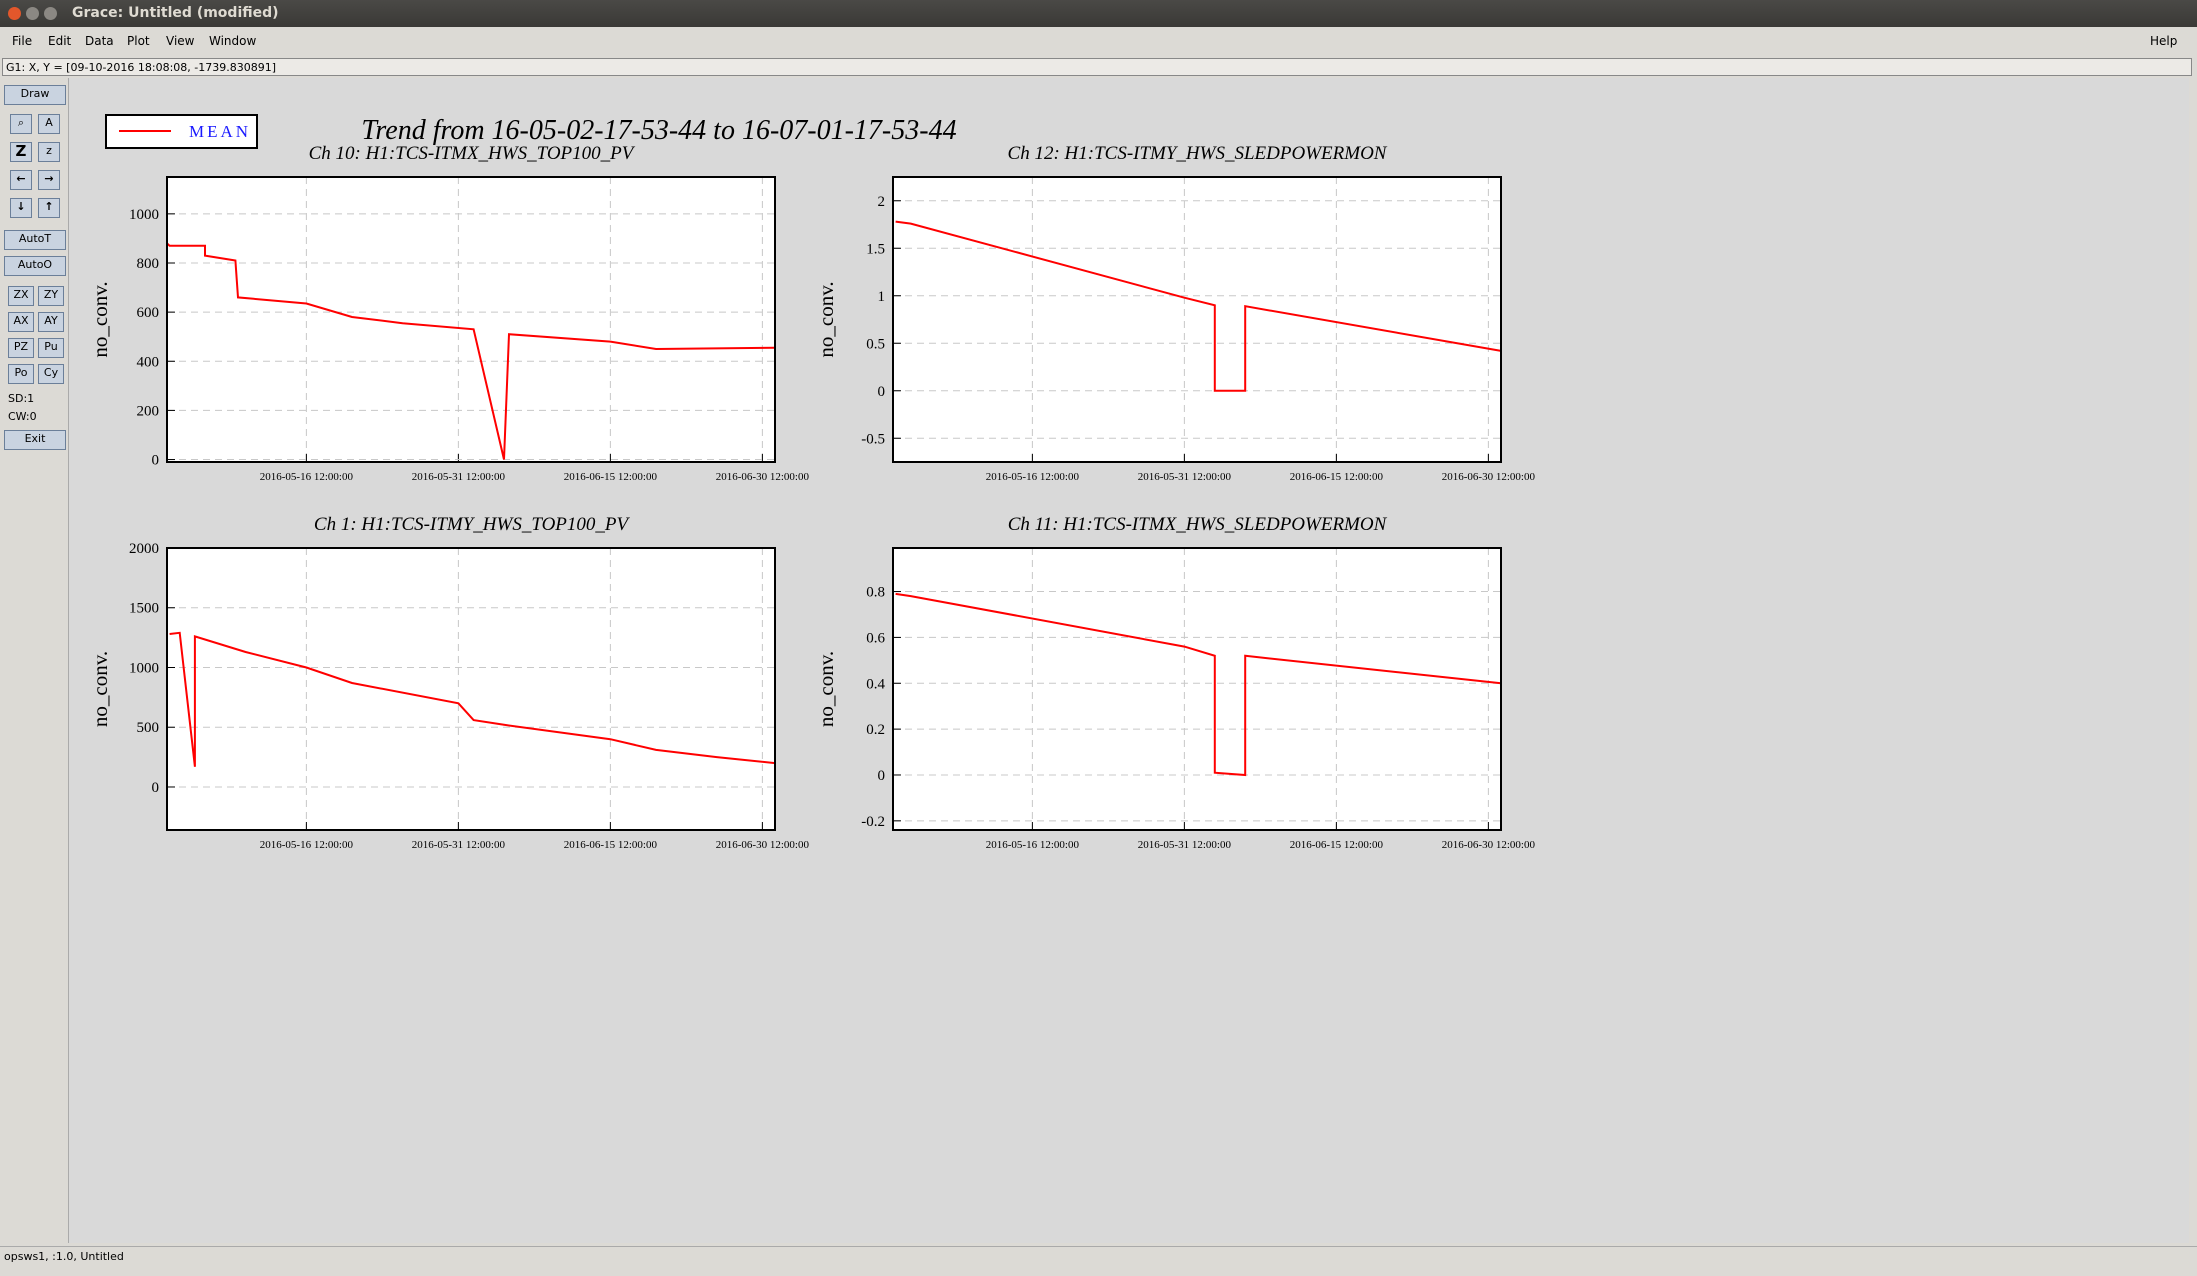 This screenshot has width=2197, height=1276. I want to click on menu-edit: Edit, so click(59, 41).